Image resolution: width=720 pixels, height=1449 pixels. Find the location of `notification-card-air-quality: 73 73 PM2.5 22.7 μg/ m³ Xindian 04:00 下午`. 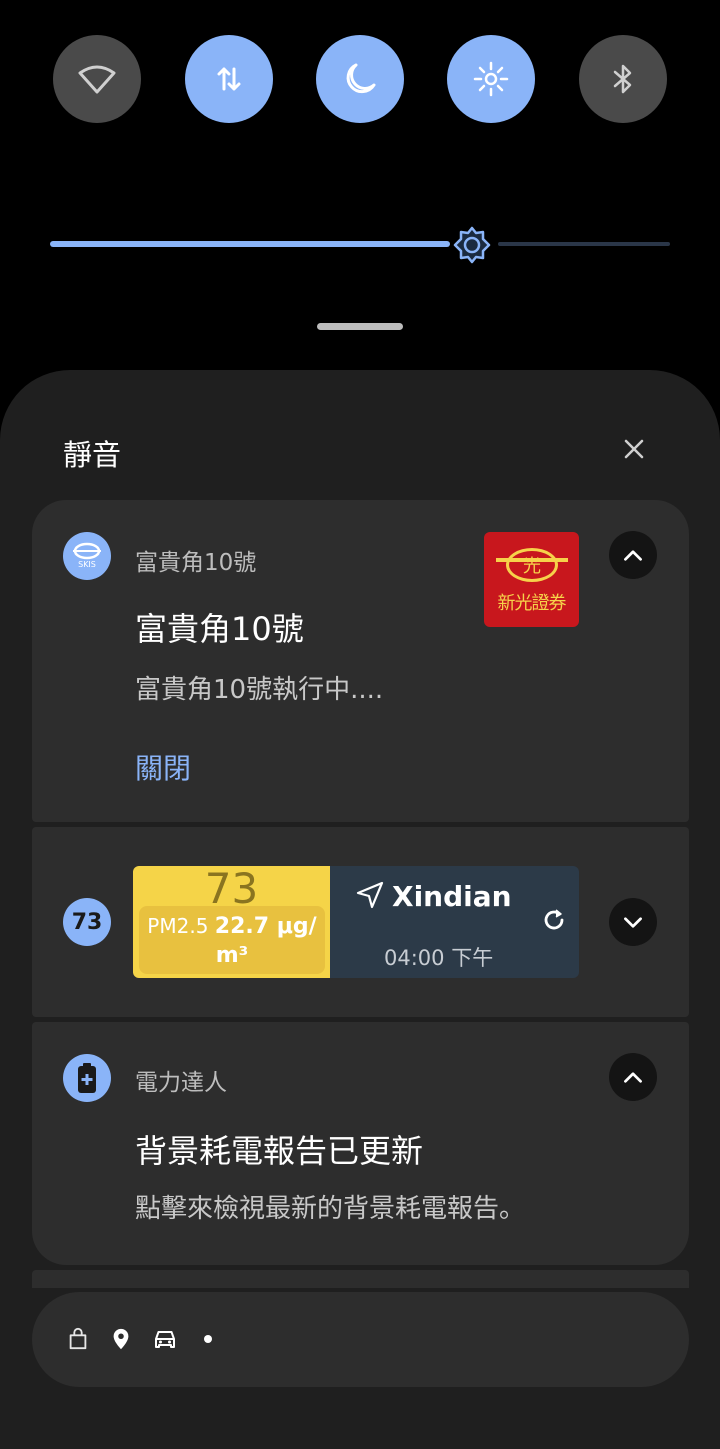

notification-card-air-quality: 73 73 PM2.5 22.7 μg/ m³ Xindian 04:00 下午 is located at coordinates (360, 922).